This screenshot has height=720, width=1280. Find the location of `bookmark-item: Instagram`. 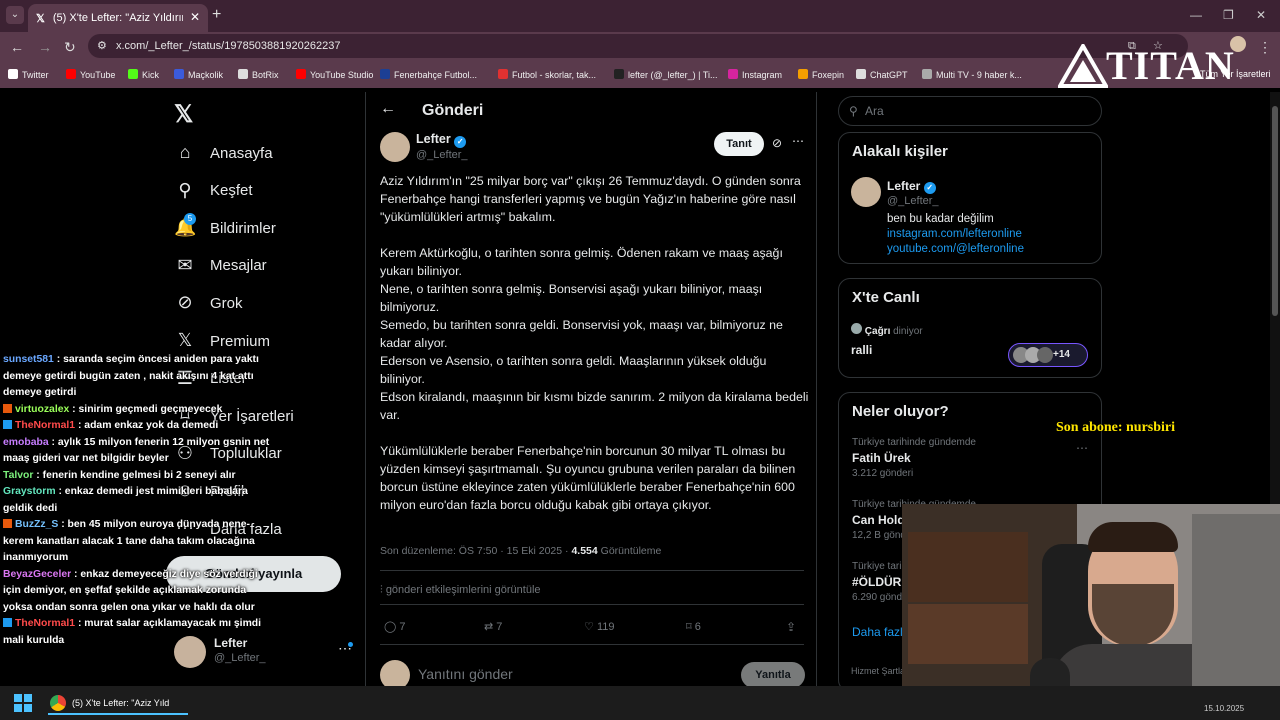

bookmark-item: Instagram is located at coordinates (755, 74).